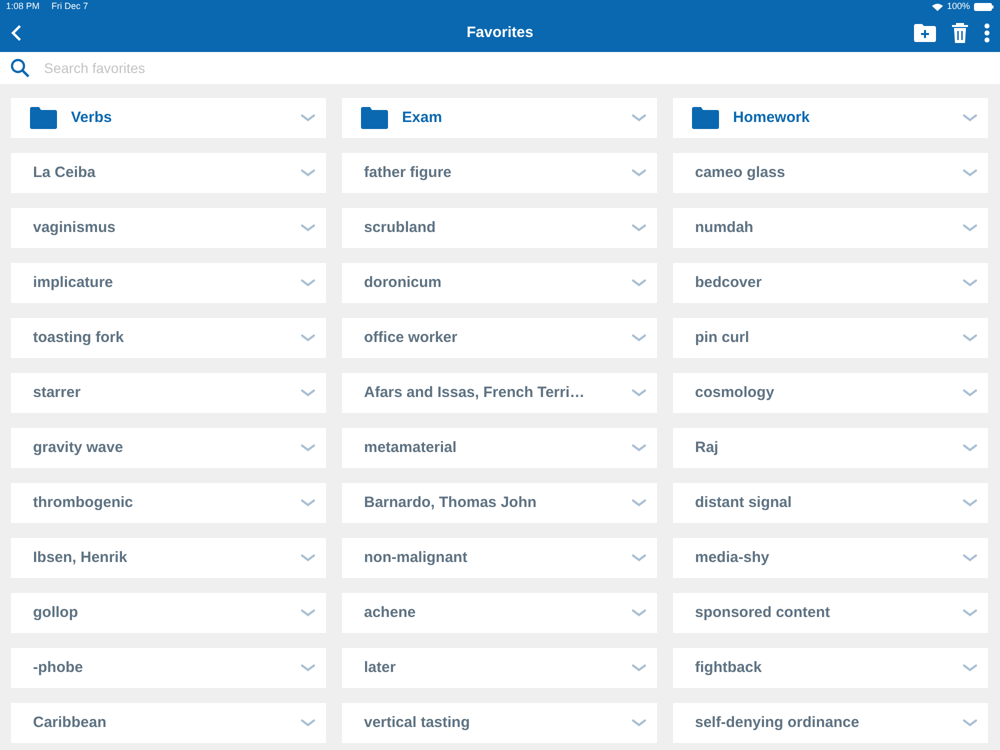  What do you see at coordinates (830, 283) in the screenshot?
I see `favorite-row: bedcover` at bounding box center [830, 283].